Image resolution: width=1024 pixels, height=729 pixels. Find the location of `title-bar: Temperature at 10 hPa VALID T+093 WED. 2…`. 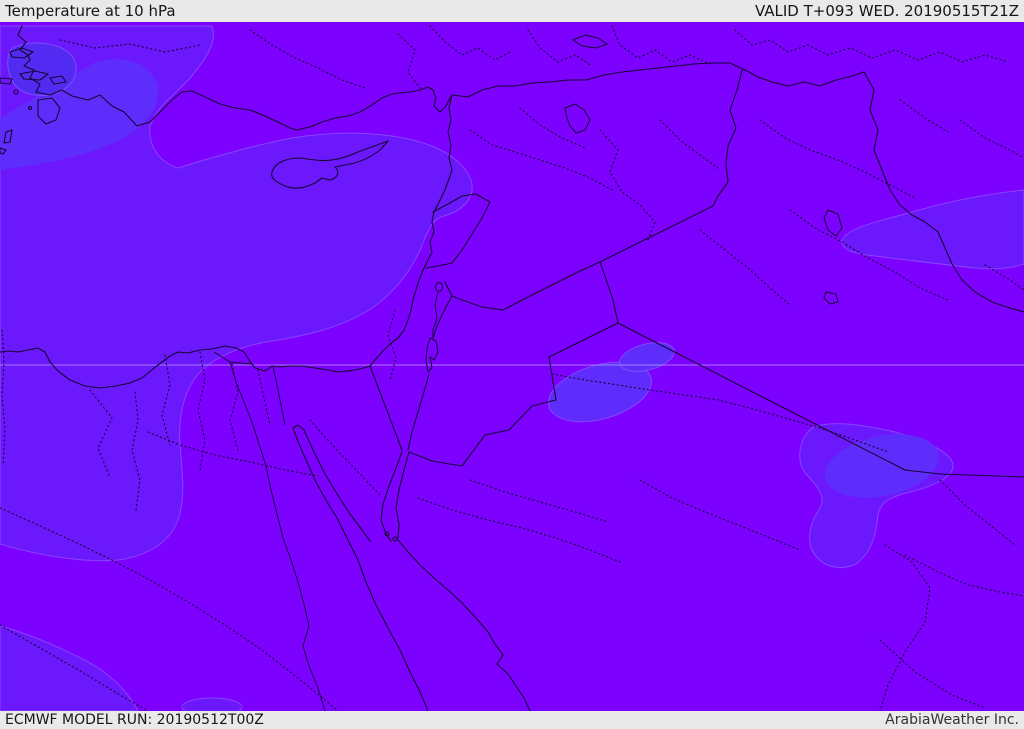

title-bar: Temperature at 10 hPa VALID T+093 WED. 2… is located at coordinates (512, 11).